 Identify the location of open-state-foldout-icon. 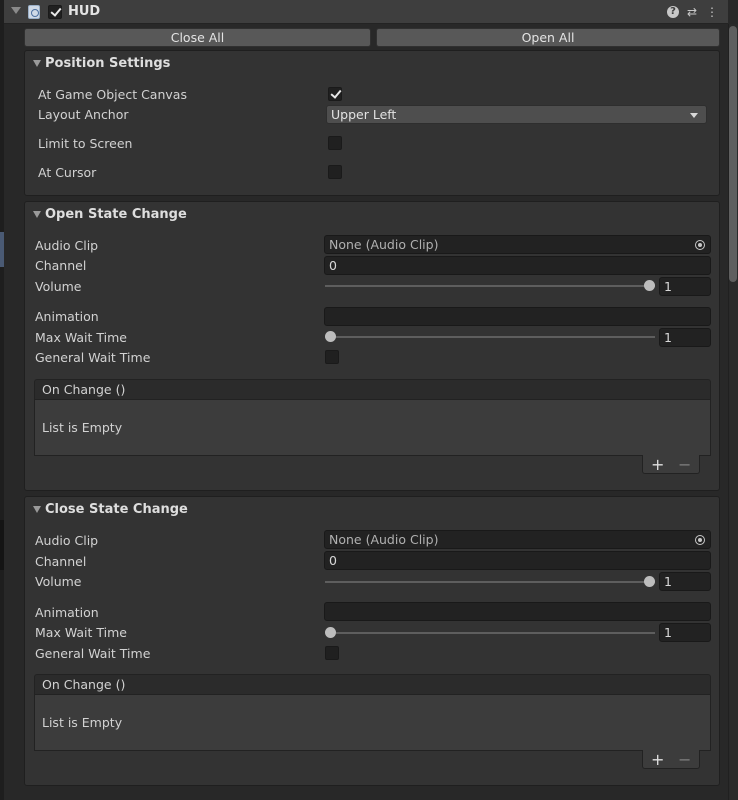
(37, 214).